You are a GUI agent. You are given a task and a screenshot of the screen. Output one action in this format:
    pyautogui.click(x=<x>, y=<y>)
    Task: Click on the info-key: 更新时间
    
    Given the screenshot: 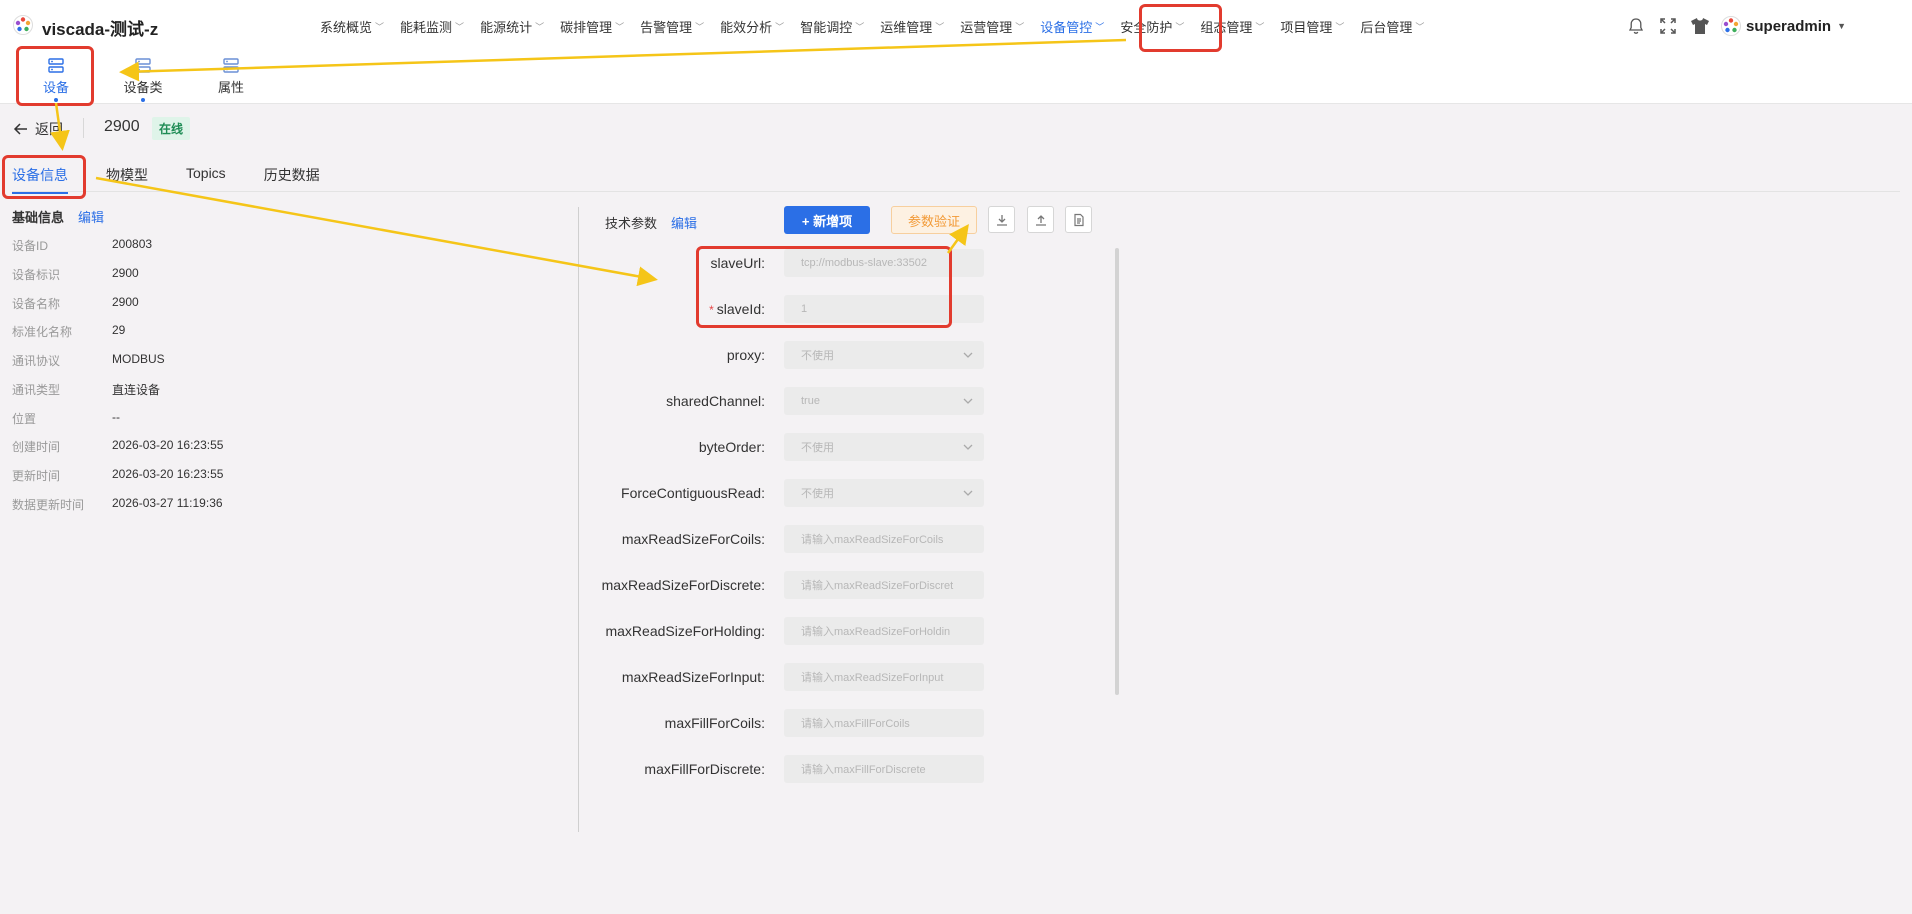 What is the action you would take?
    pyautogui.click(x=36, y=476)
    